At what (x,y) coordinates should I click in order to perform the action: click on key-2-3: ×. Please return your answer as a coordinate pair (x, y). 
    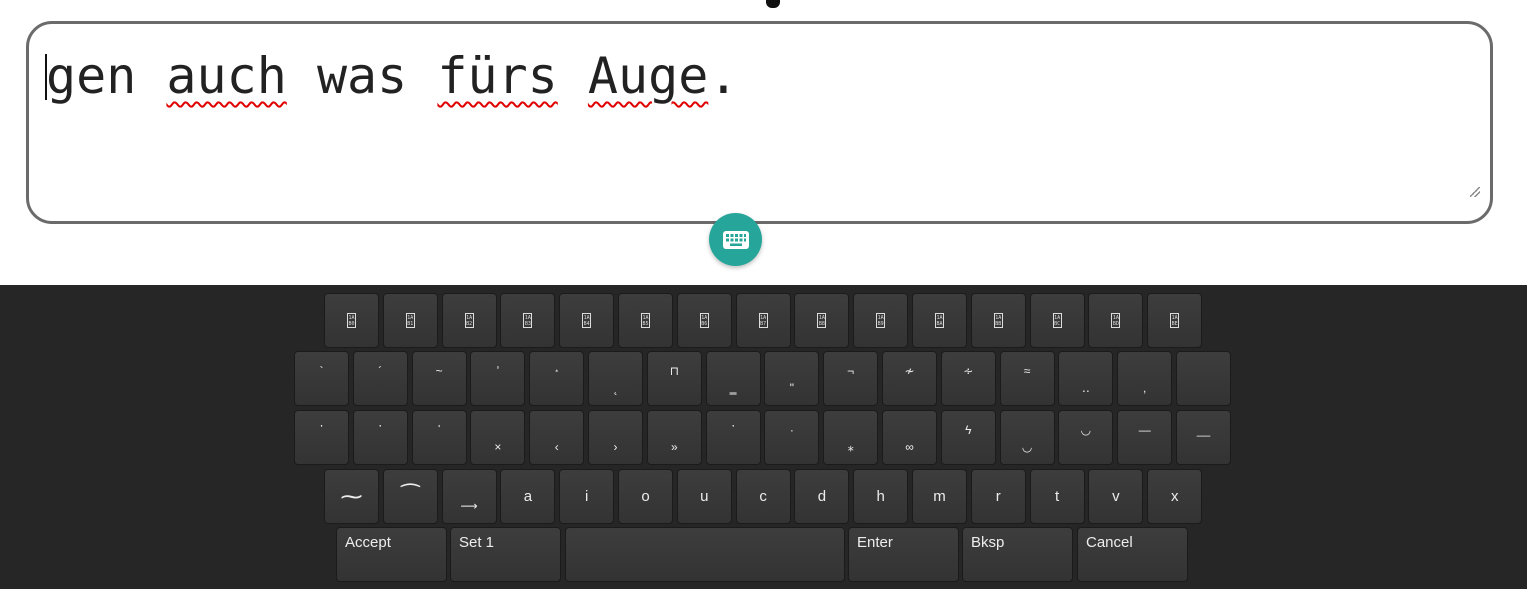
    Looking at the image, I should click on (498, 437).